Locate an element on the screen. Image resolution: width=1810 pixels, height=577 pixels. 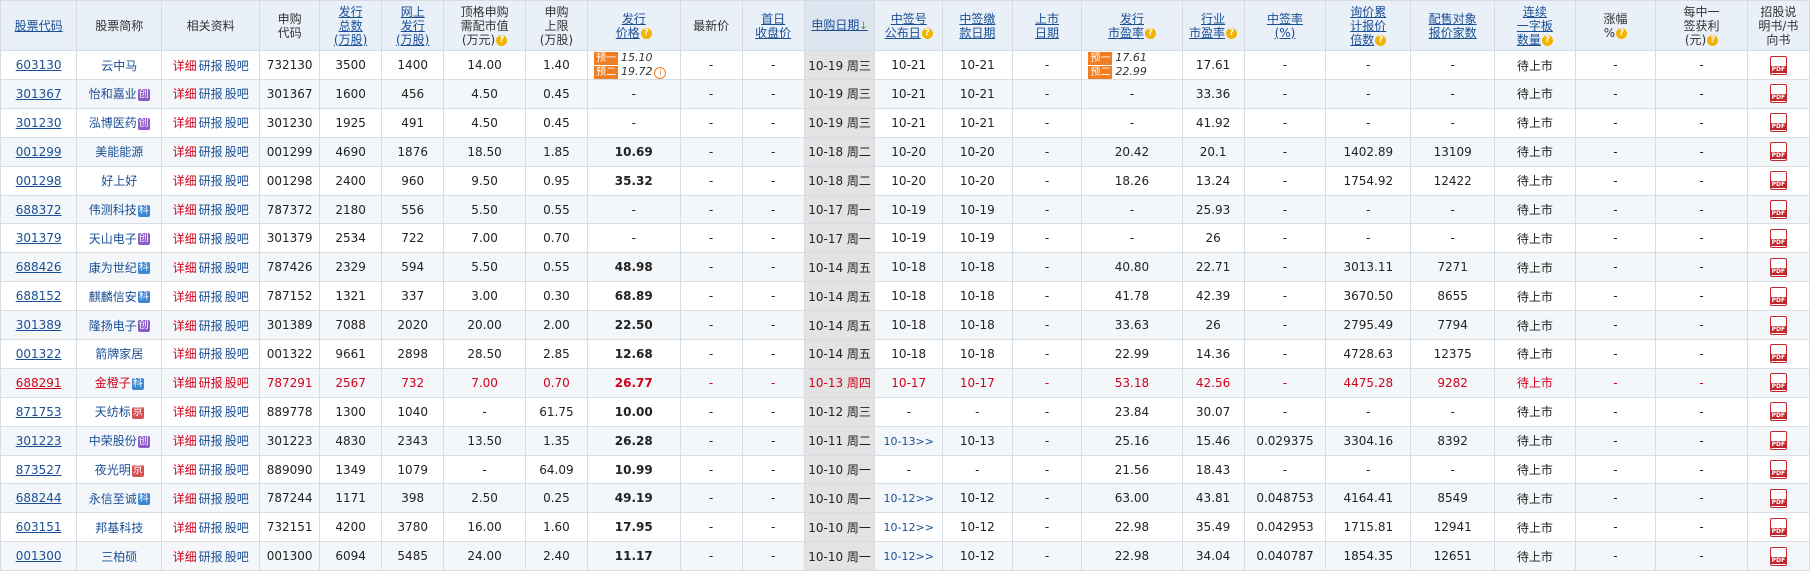
stock-code-link: 688372 is located at coordinates (39, 210).